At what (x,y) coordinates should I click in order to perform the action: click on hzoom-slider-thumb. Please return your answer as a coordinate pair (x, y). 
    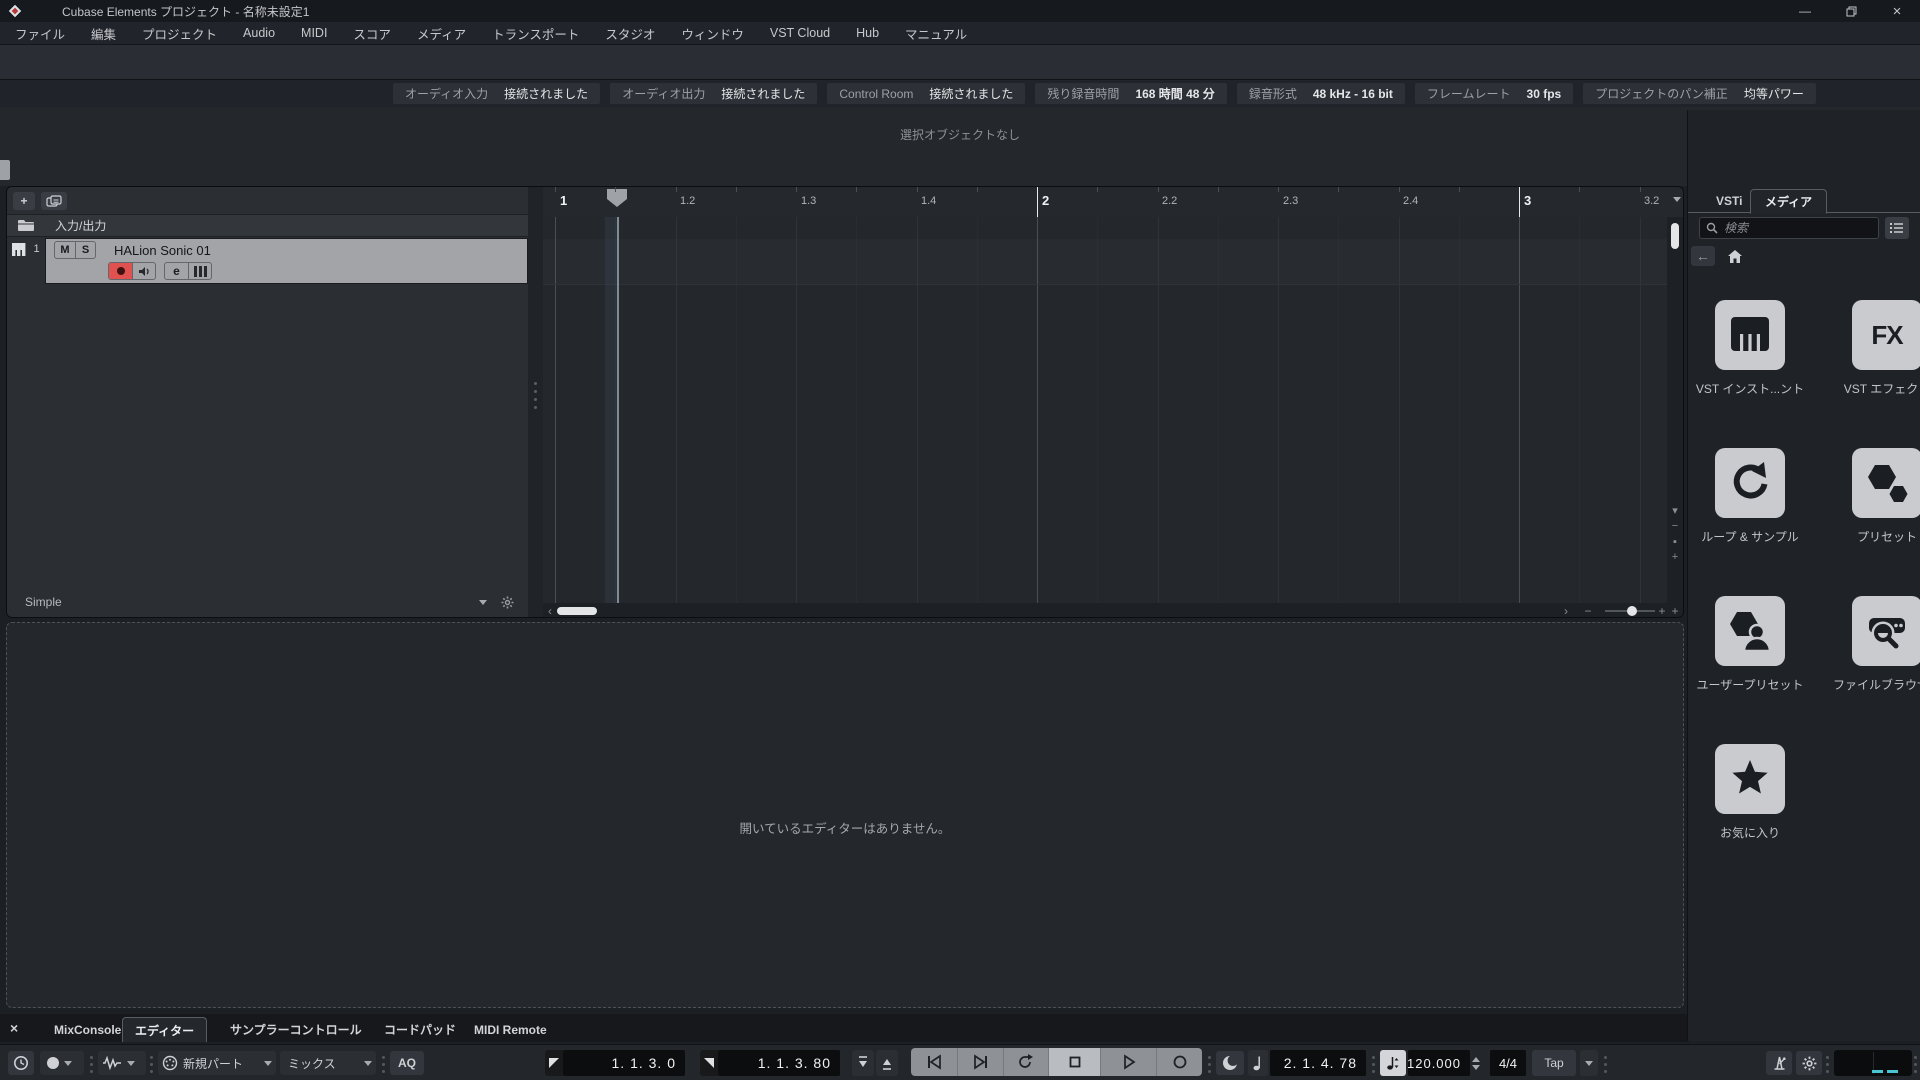
    Looking at the image, I should click on (1632, 611).